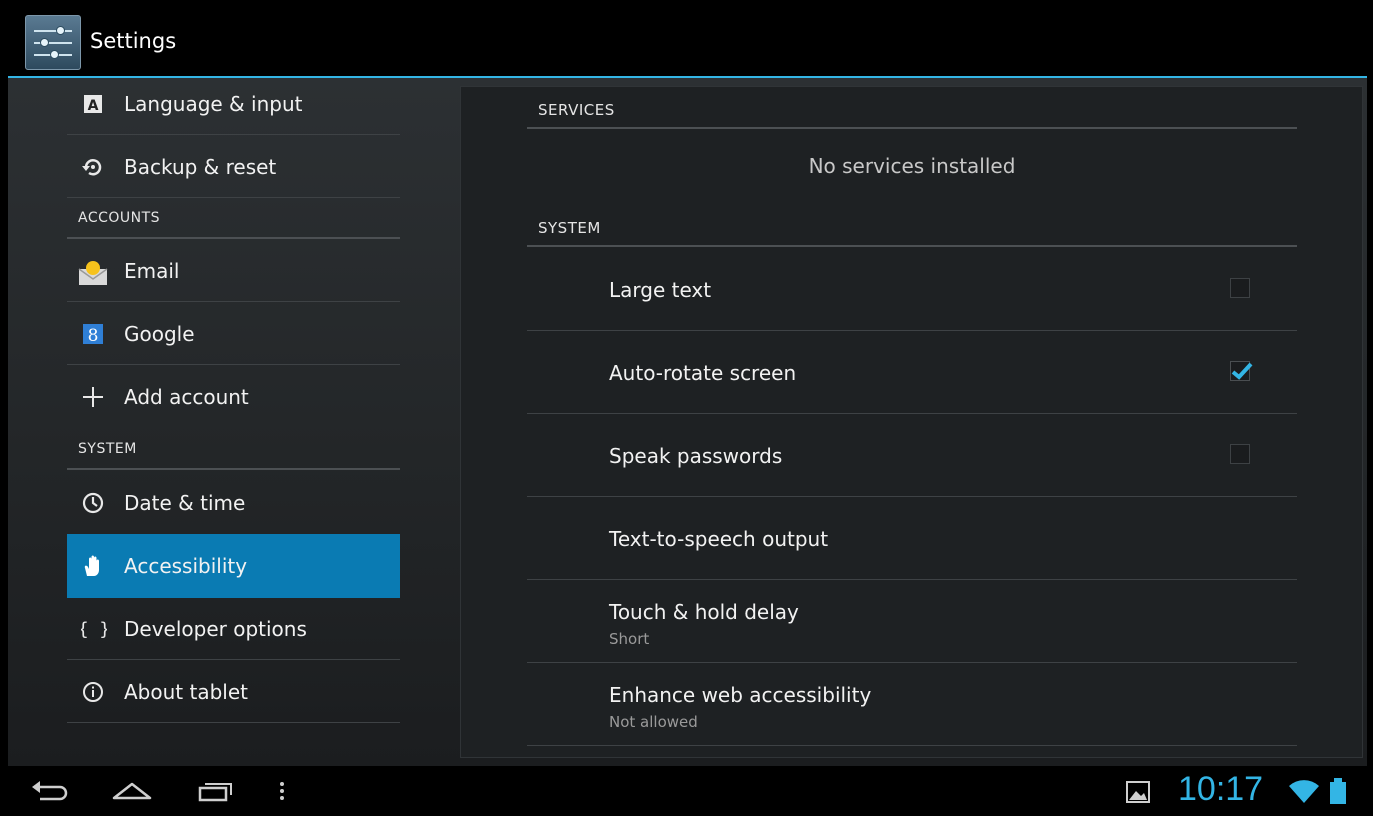 The image size is (1373, 816). I want to click on sidebar-item-label: Date & time, so click(185, 503).